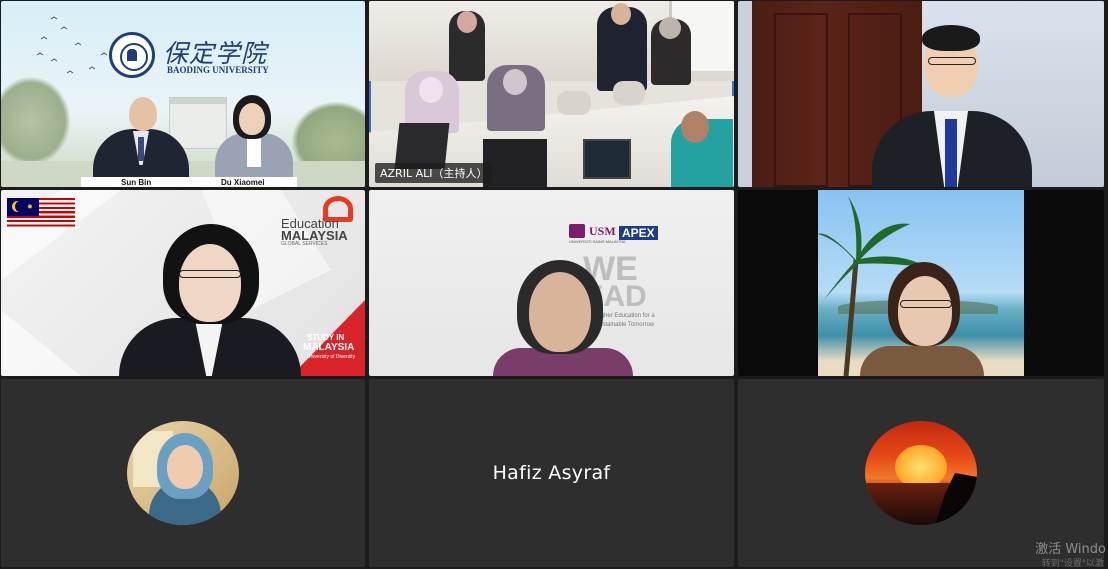  What do you see at coordinates (72, 45) in the screenshot?
I see `birds-graphic` at bounding box center [72, 45].